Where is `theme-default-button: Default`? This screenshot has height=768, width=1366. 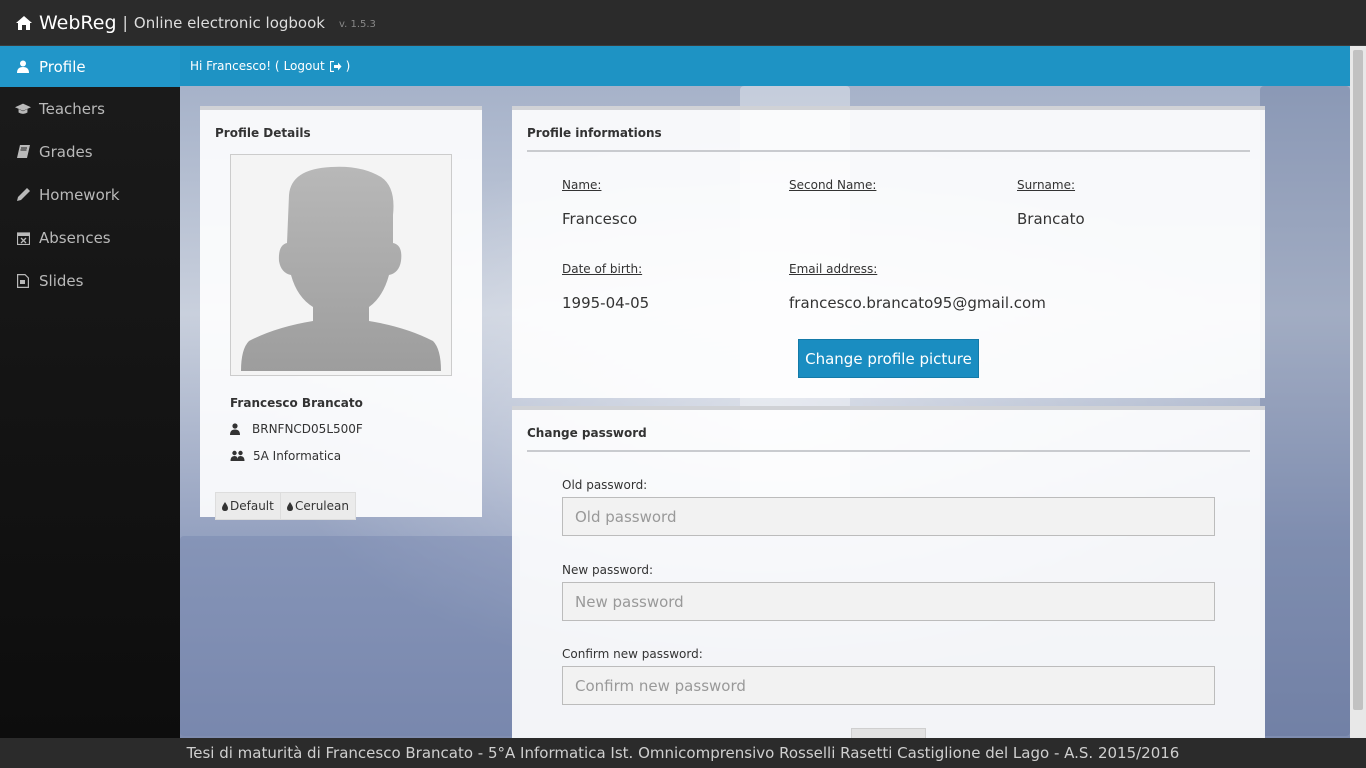 theme-default-button: Default is located at coordinates (248, 506).